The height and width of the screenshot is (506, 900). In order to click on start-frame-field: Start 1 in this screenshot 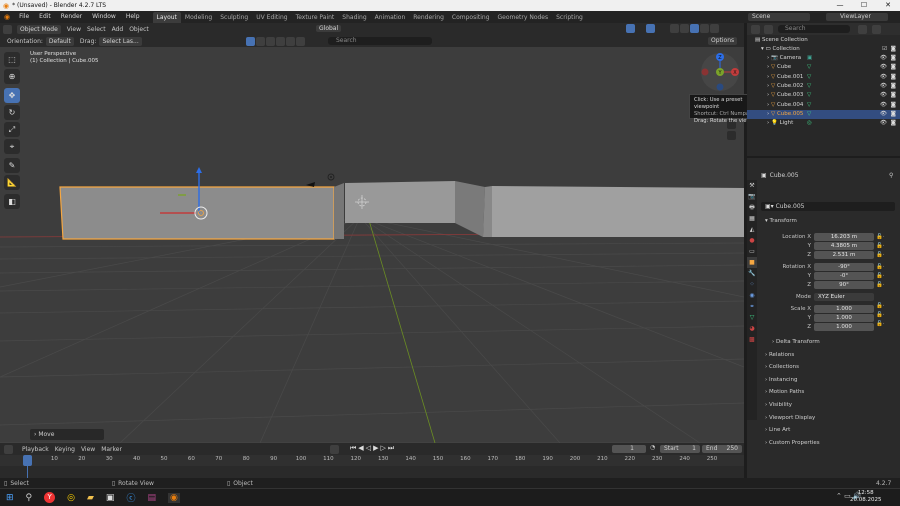, I will do `click(680, 449)`.